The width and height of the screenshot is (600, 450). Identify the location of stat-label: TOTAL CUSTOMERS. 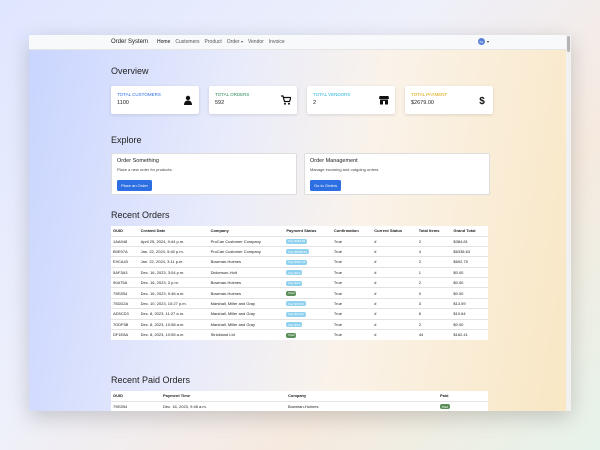
(139, 94).